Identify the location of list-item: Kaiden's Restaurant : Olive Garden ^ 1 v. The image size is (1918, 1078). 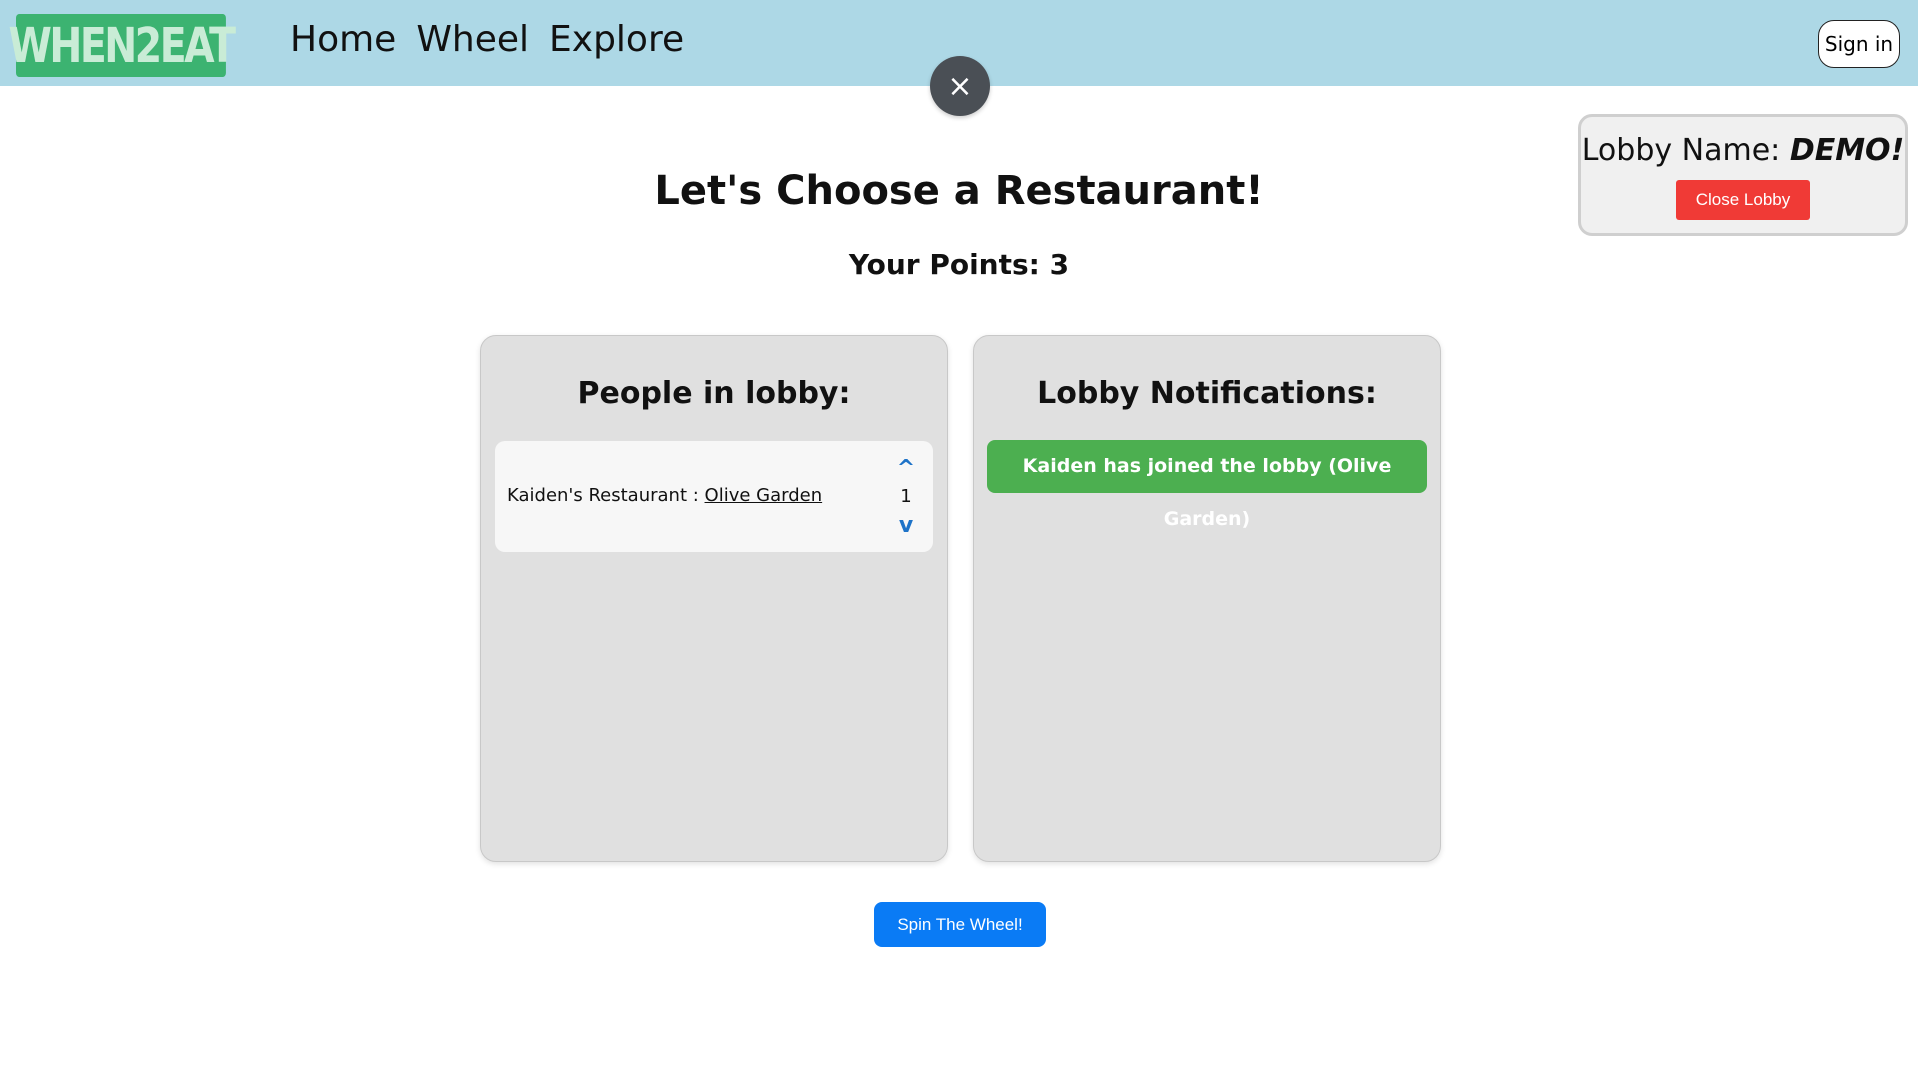
(714, 496).